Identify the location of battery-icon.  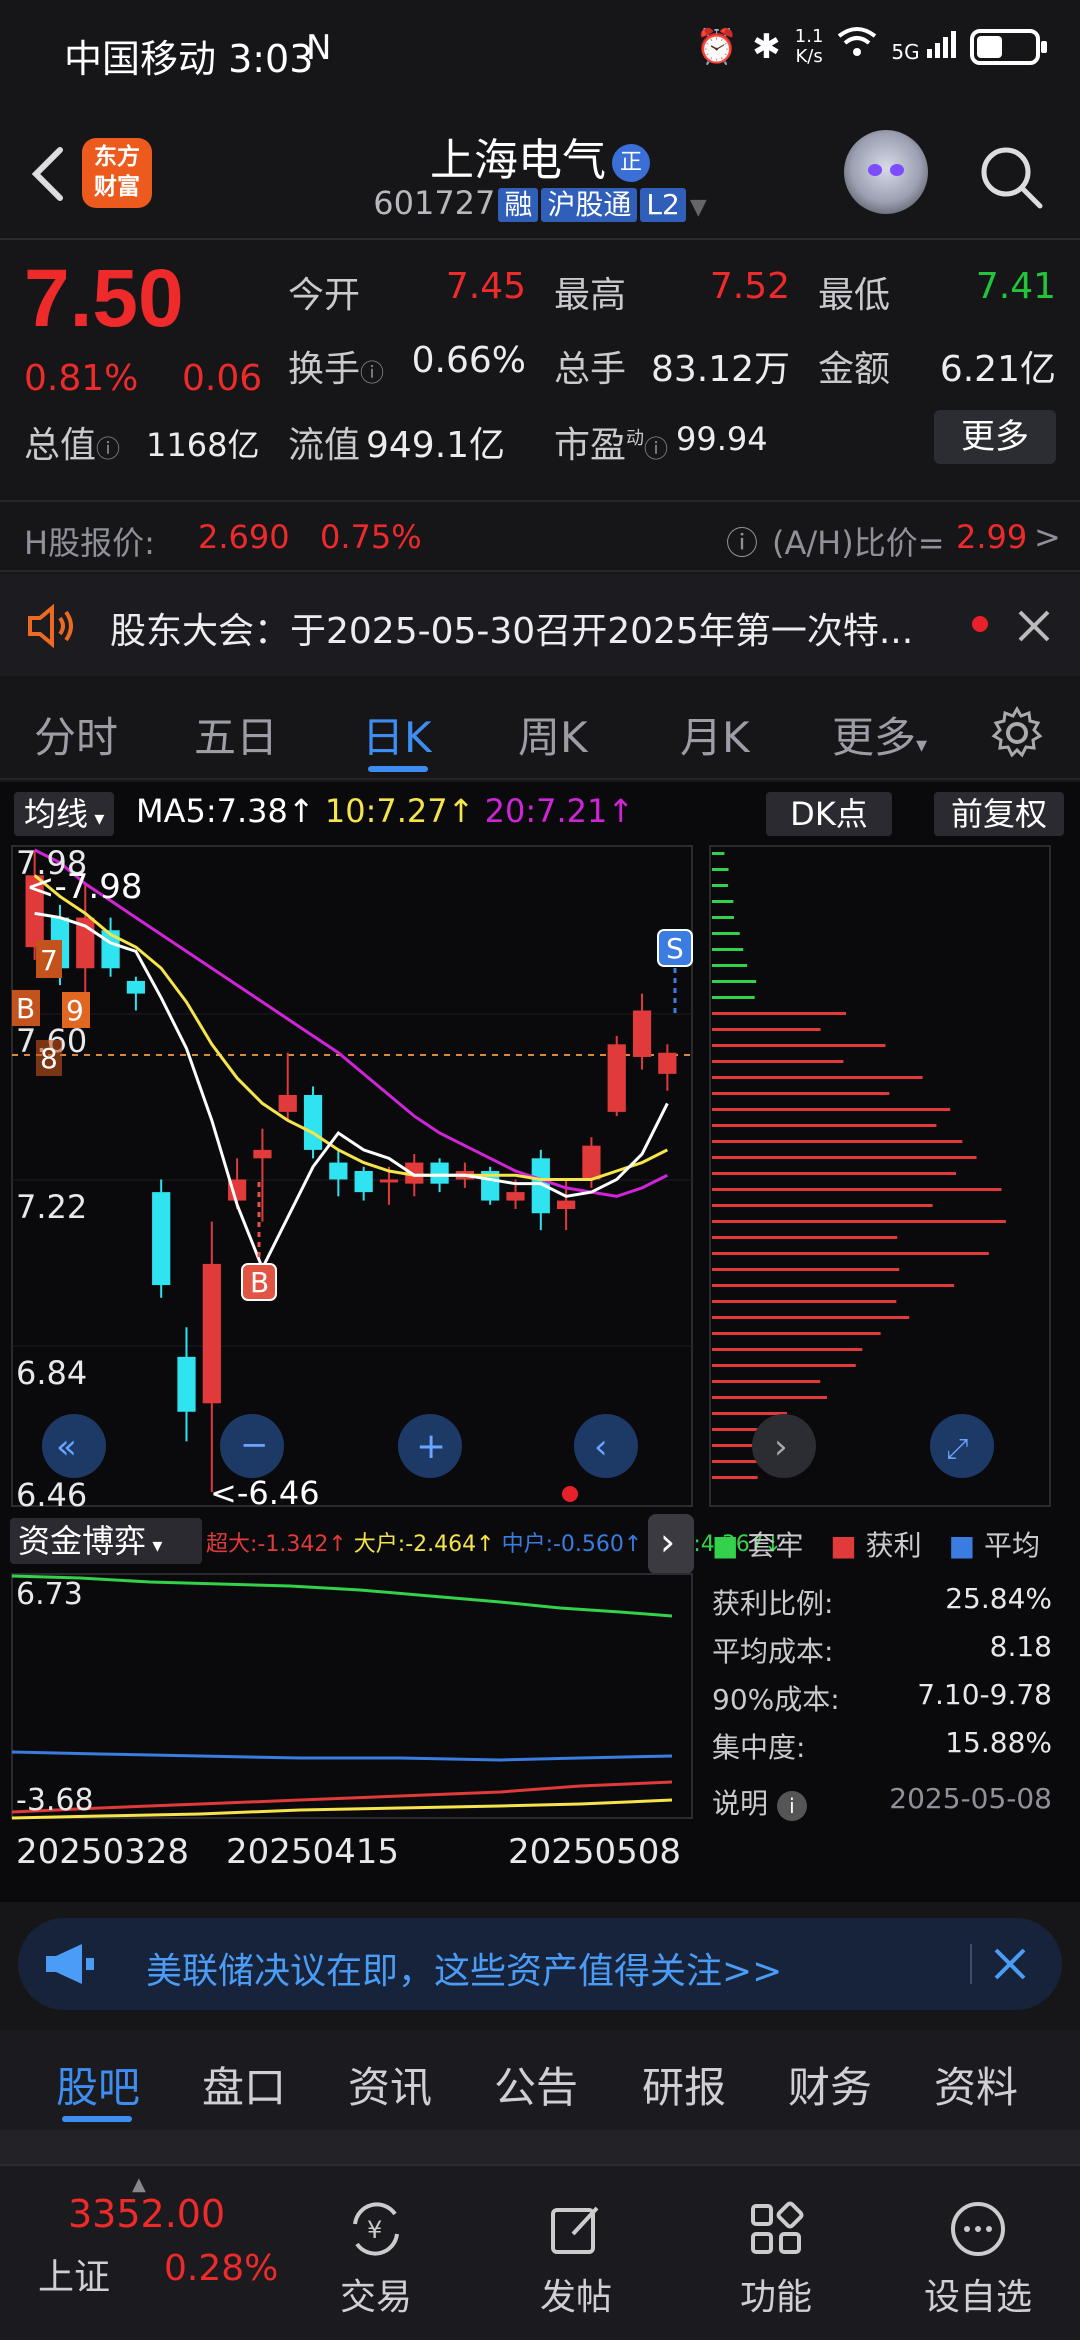
(1008, 46).